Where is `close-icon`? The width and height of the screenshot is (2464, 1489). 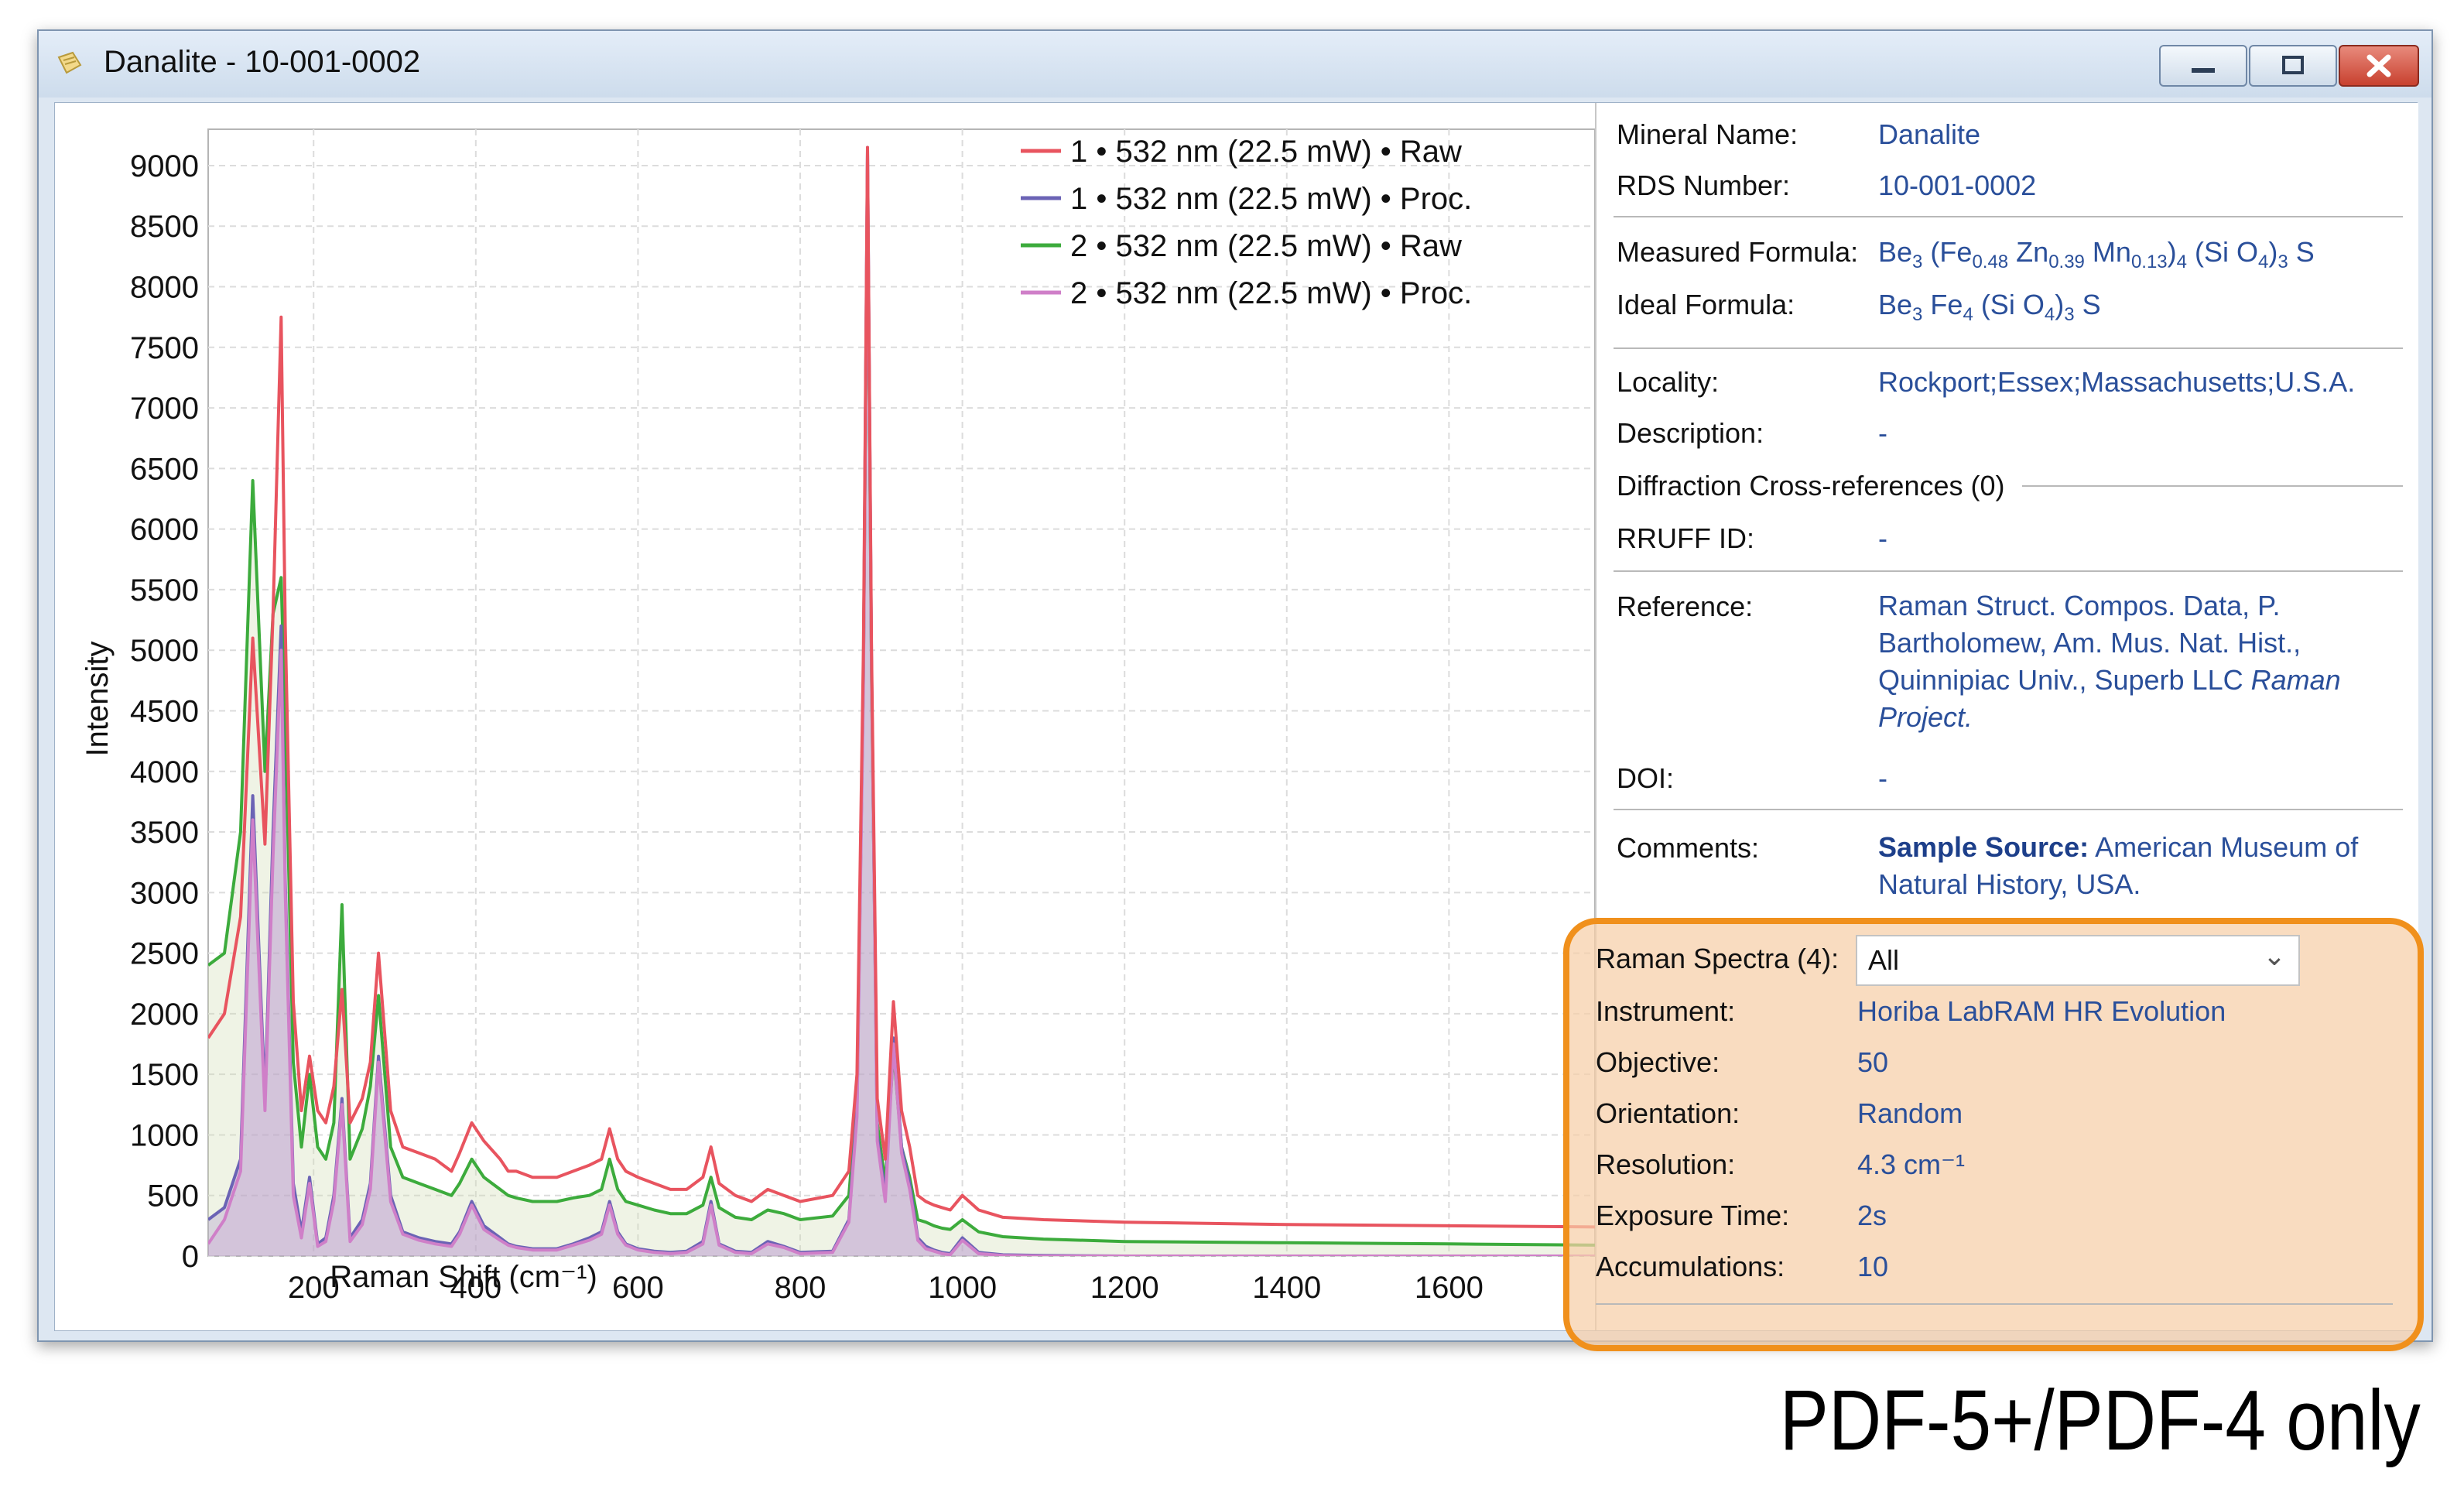 close-icon is located at coordinates (2378, 65).